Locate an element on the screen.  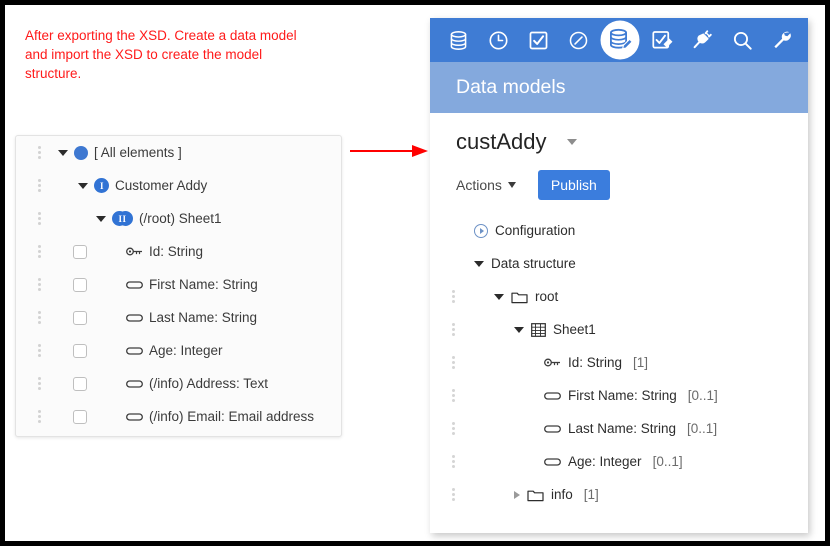
tree-row-label: Last Name: String is located at coordinates (622, 428).